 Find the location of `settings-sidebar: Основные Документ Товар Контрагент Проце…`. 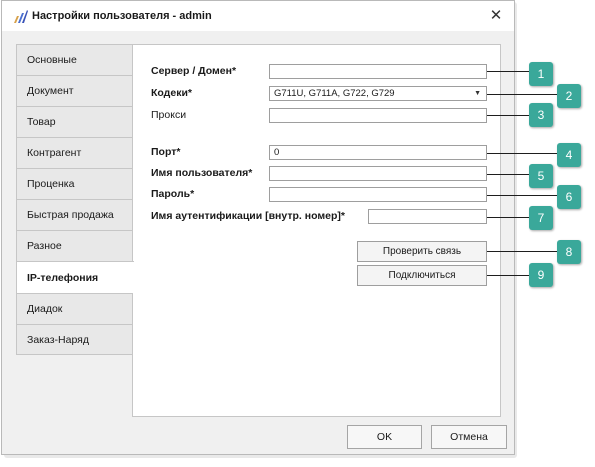

settings-sidebar: Основные Документ Товар Контрагент Проце… is located at coordinates (75, 199).